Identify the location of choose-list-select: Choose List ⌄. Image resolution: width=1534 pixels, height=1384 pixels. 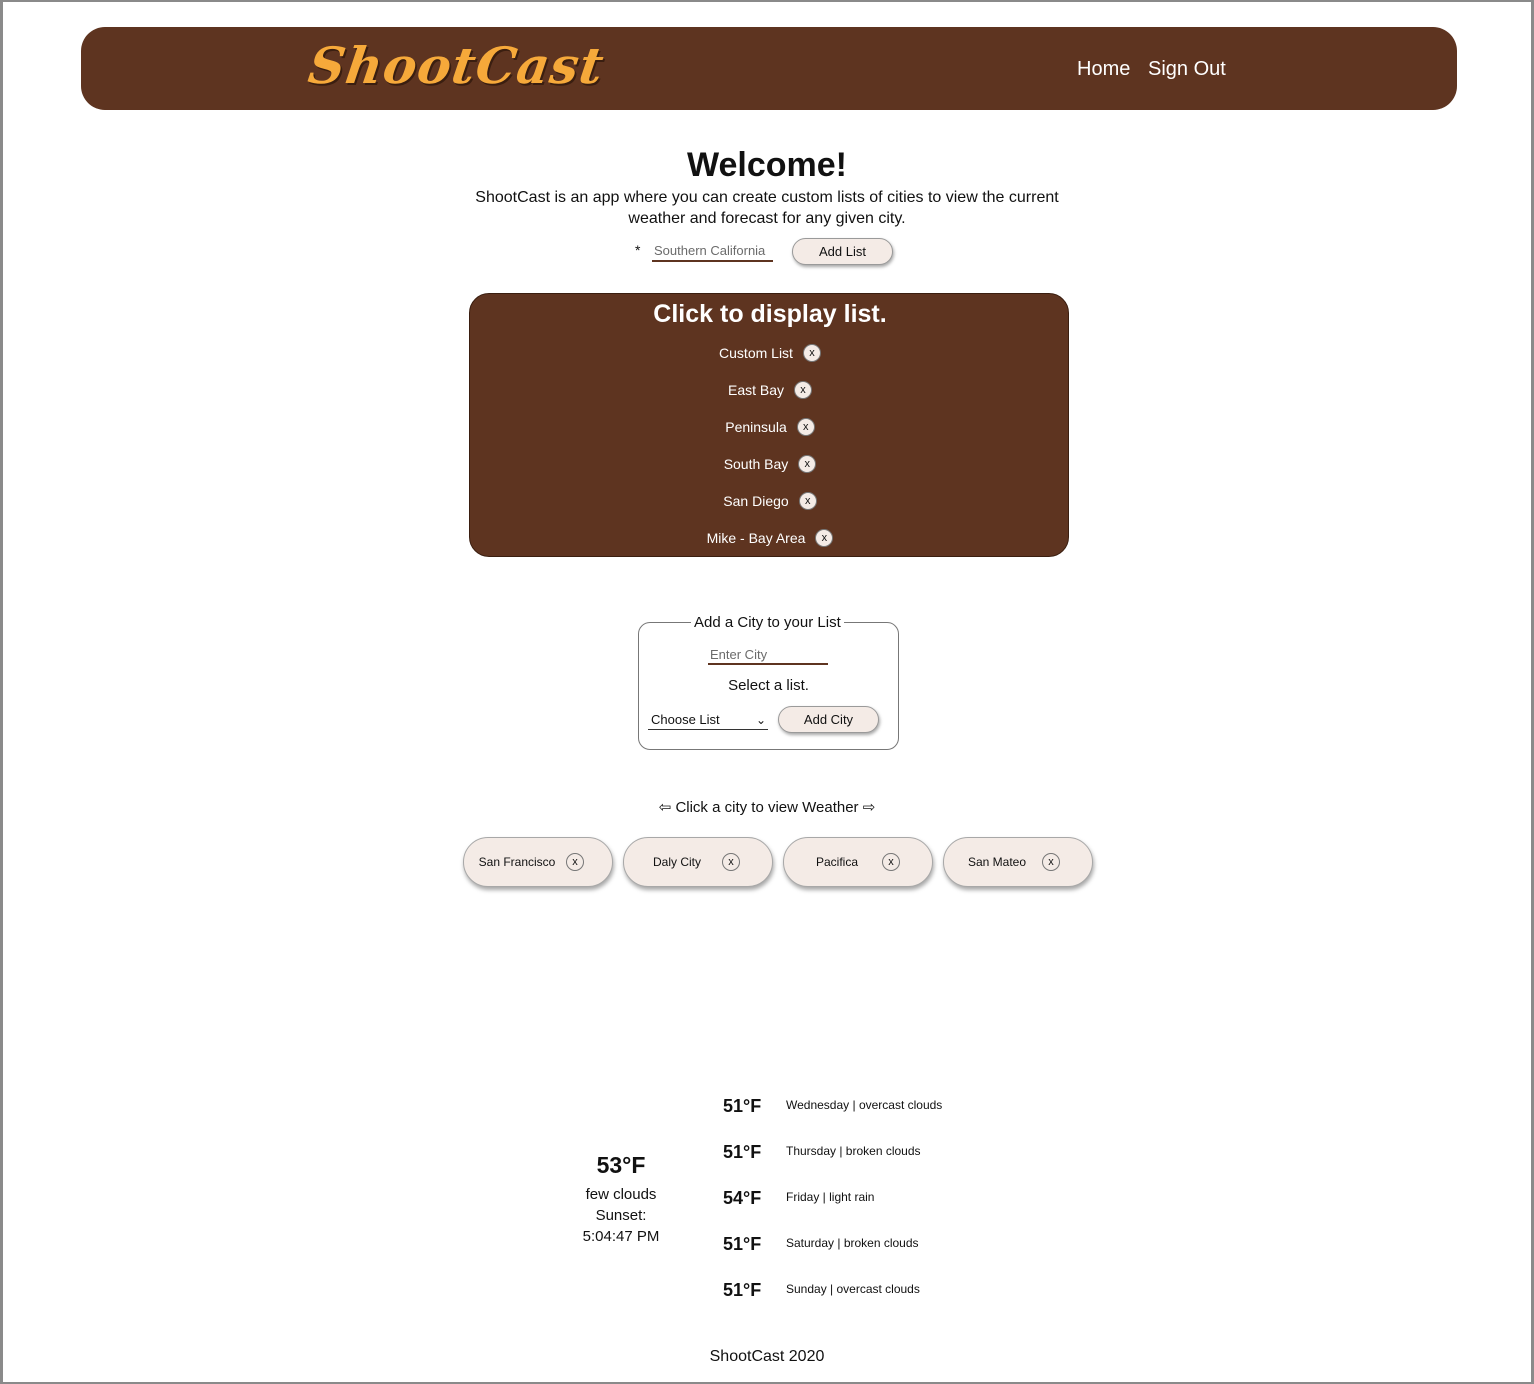
(708, 720).